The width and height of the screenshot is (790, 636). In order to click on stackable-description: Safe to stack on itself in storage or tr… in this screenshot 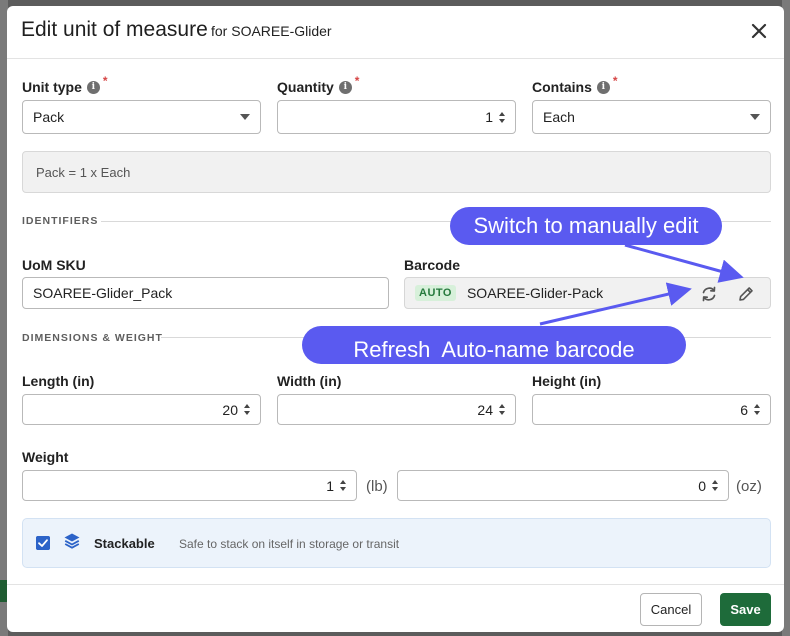, I will do `click(289, 544)`.